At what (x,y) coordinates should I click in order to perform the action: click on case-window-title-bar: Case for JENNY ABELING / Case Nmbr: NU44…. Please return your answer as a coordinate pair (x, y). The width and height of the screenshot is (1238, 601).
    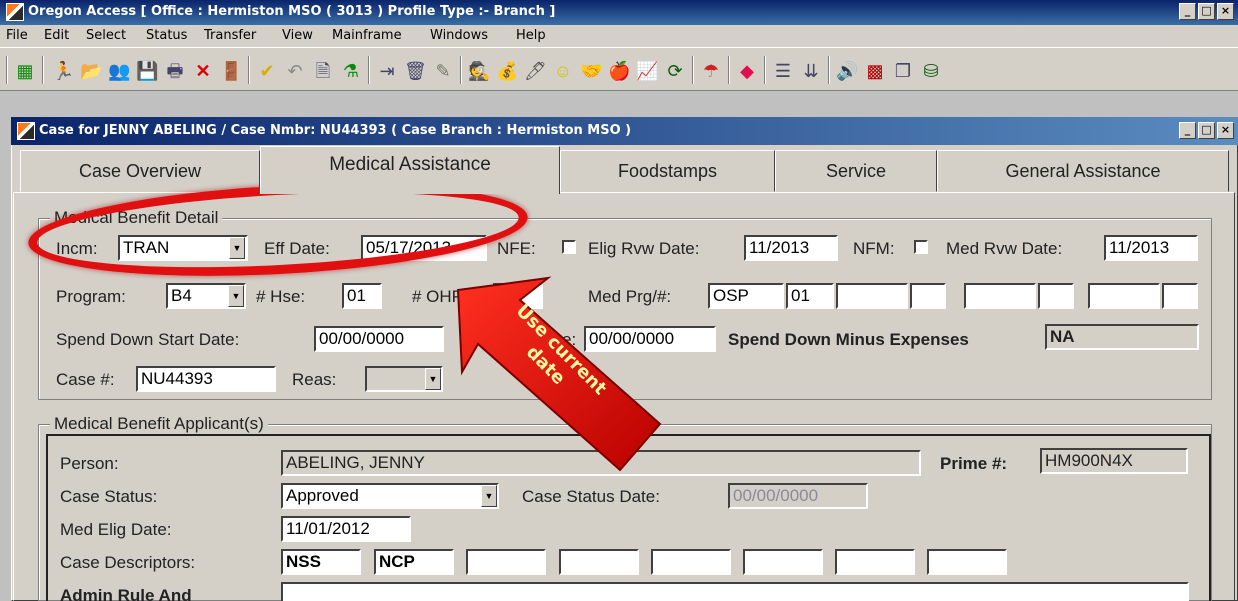
    Looking at the image, I should click on (624, 131).